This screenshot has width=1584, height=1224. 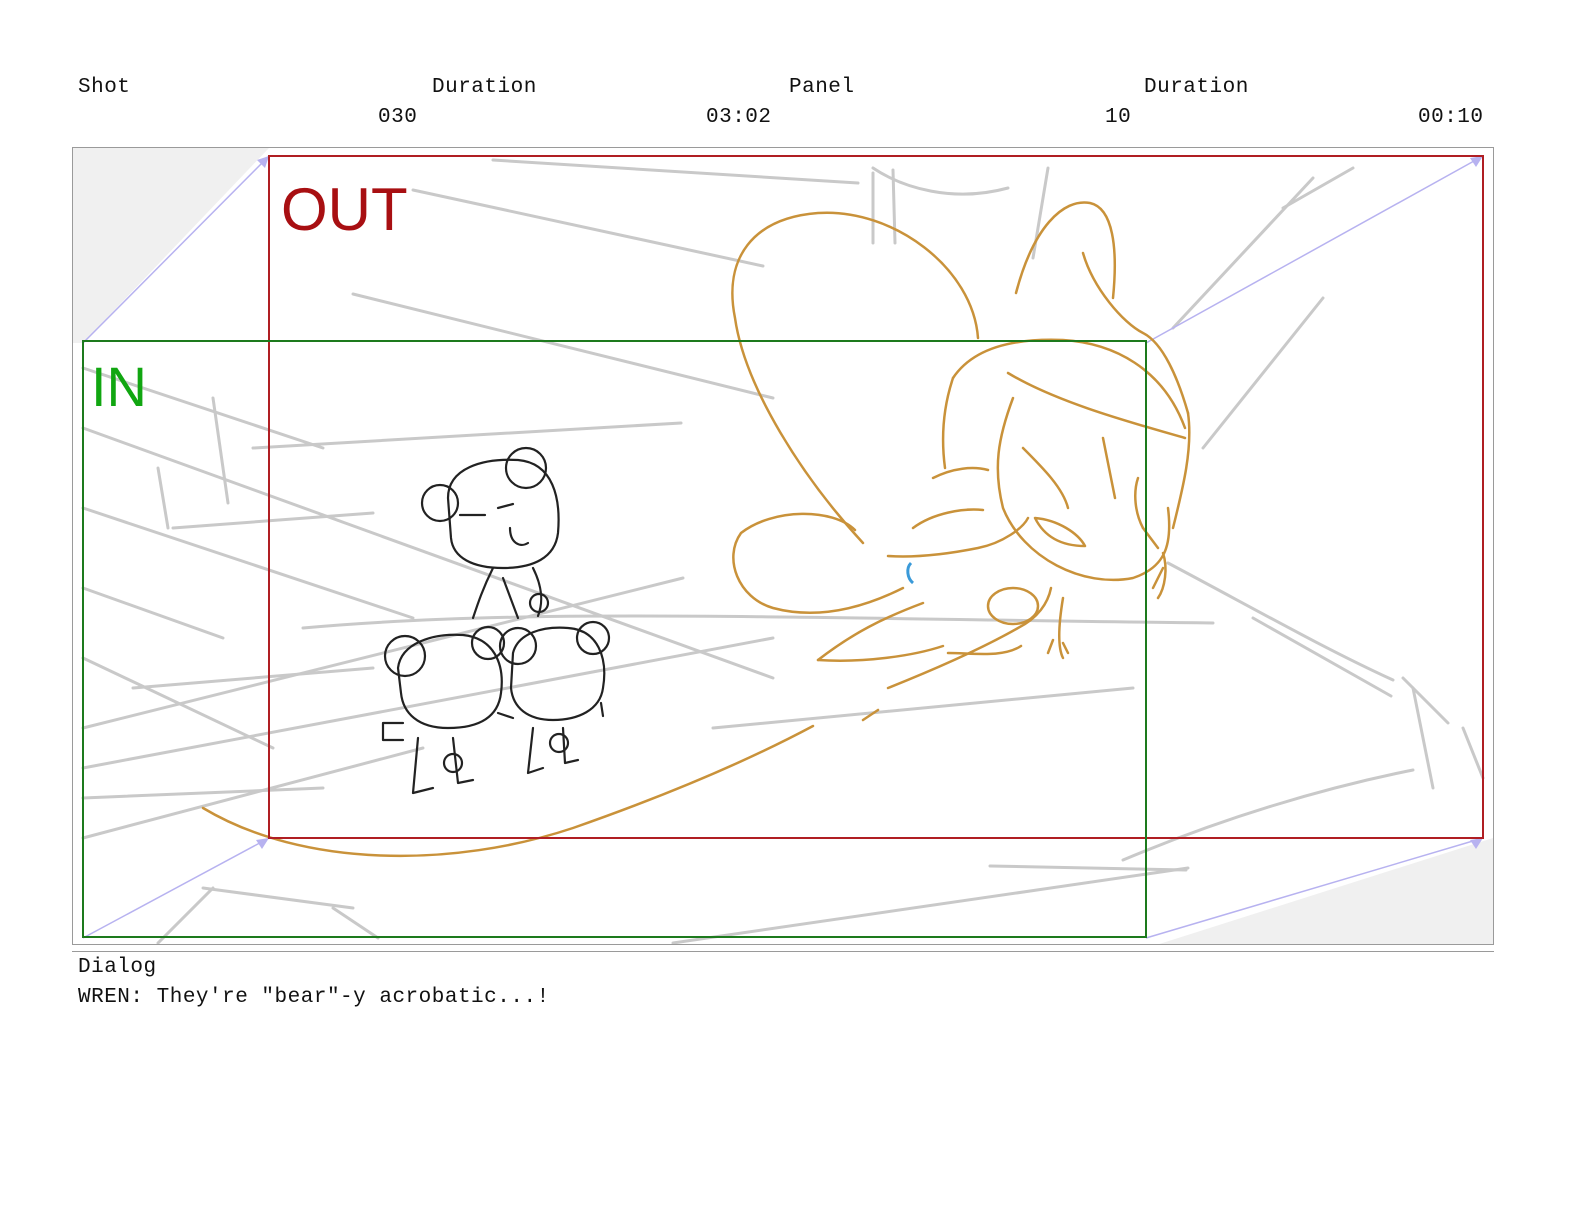 What do you see at coordinates (822, 87) in the screenshot?
I see `panel-label: Panel` at bounding box center [822, 87].